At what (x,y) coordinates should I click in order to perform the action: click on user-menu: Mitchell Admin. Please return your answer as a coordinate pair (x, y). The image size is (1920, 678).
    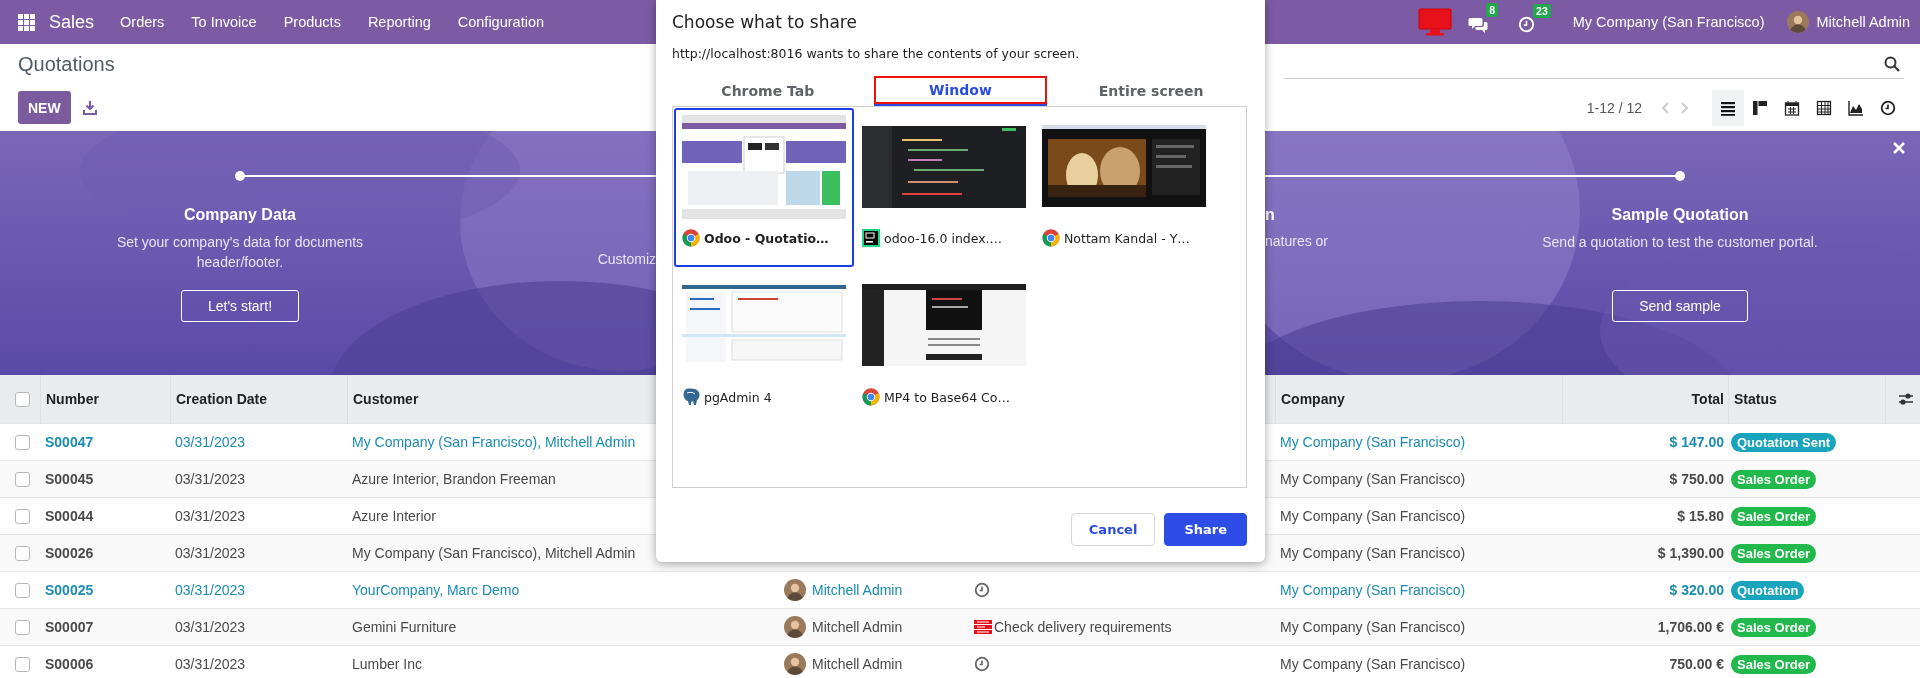
    Looking at the image, I should click on (1863, 22).